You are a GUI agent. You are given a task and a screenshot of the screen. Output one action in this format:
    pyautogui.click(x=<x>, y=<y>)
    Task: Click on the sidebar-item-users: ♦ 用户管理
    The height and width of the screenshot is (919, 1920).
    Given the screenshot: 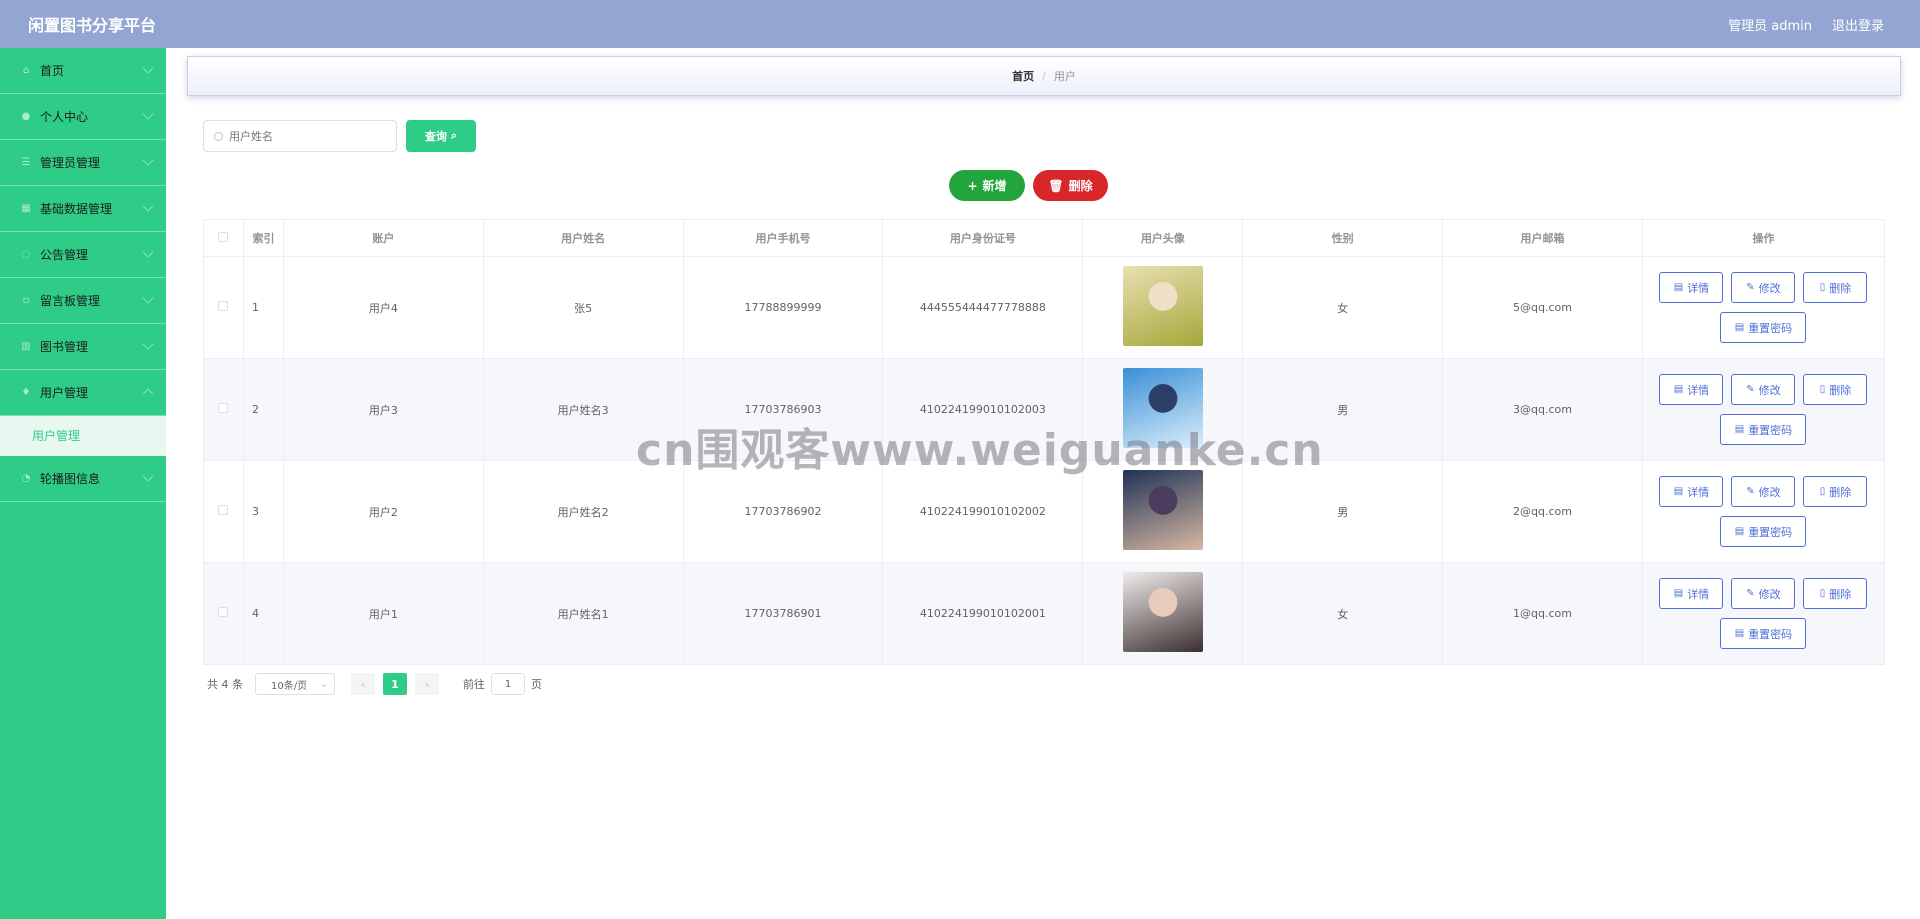 What is the action you would take?
    pyautogui.click(x=83, y=393)
    